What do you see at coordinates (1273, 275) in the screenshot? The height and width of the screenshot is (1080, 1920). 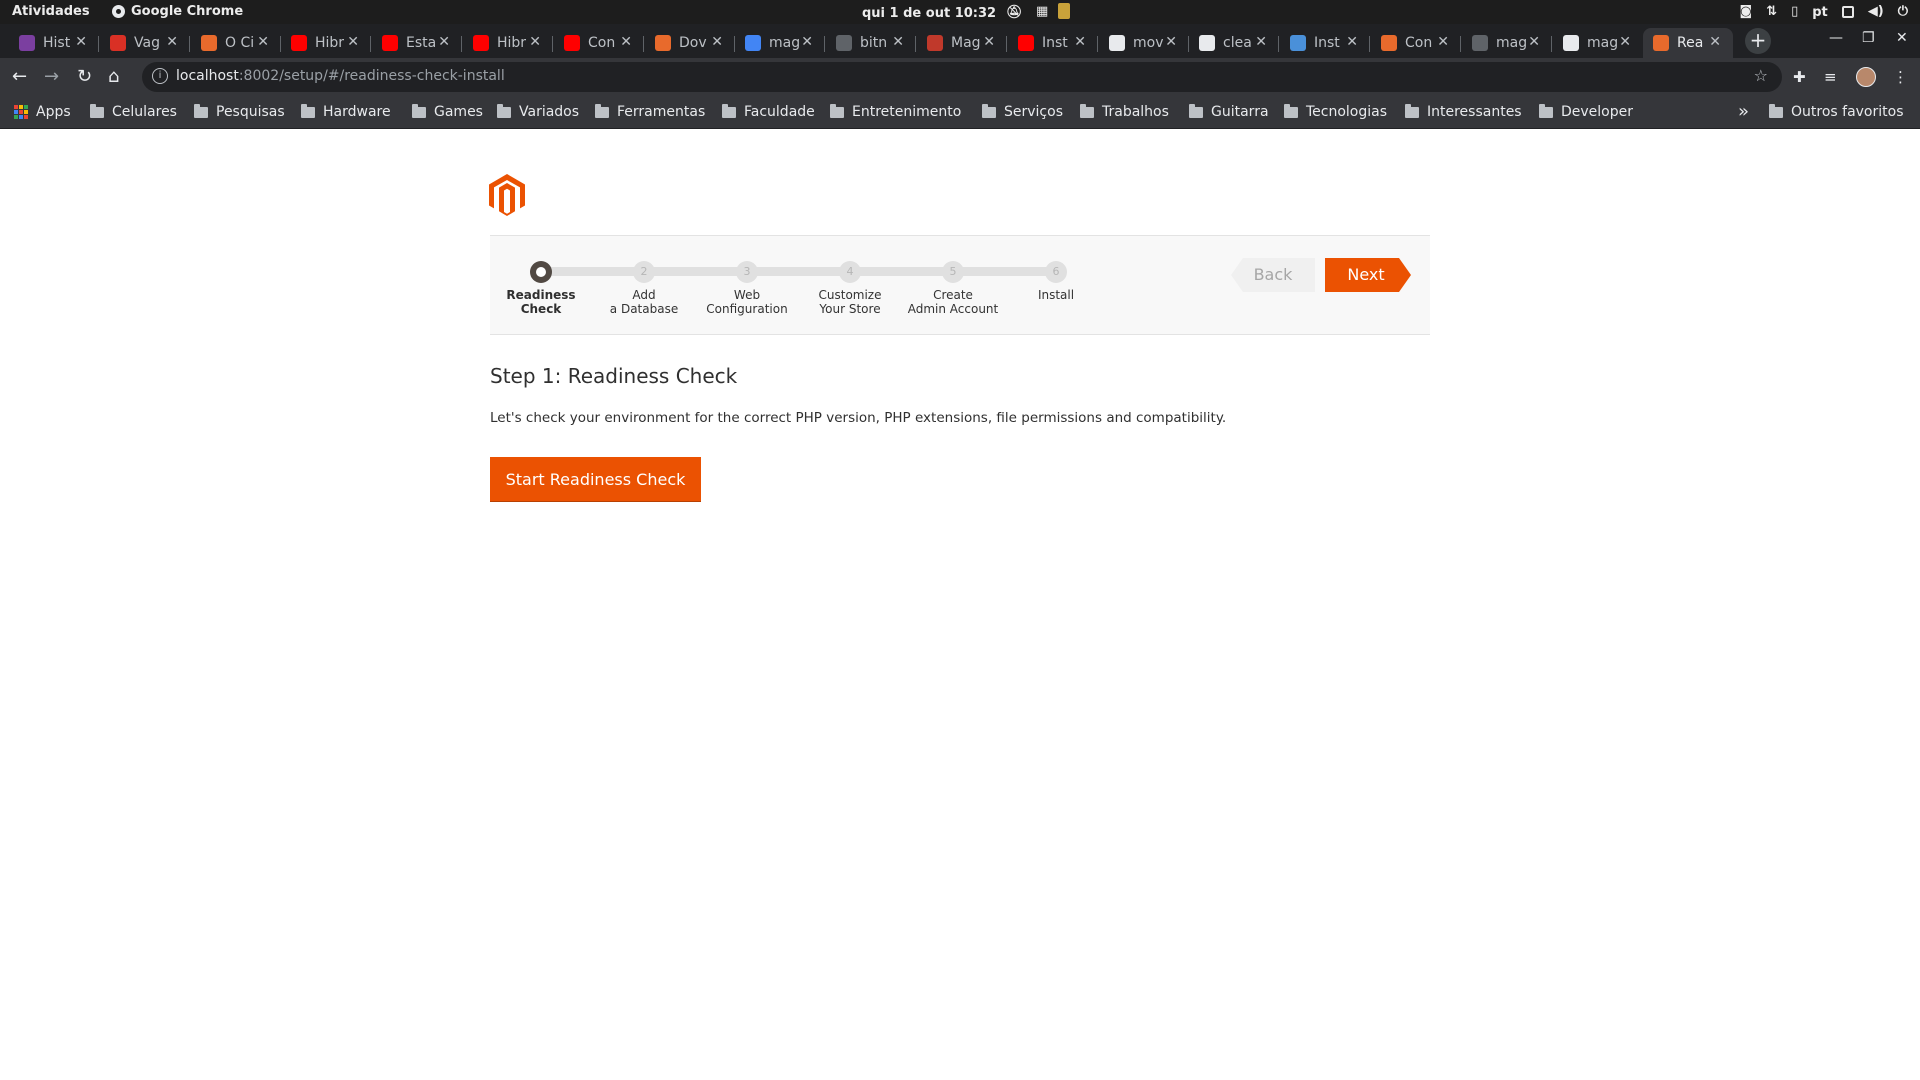 I see `back-button: Back` at bounding box center [1273, 275].